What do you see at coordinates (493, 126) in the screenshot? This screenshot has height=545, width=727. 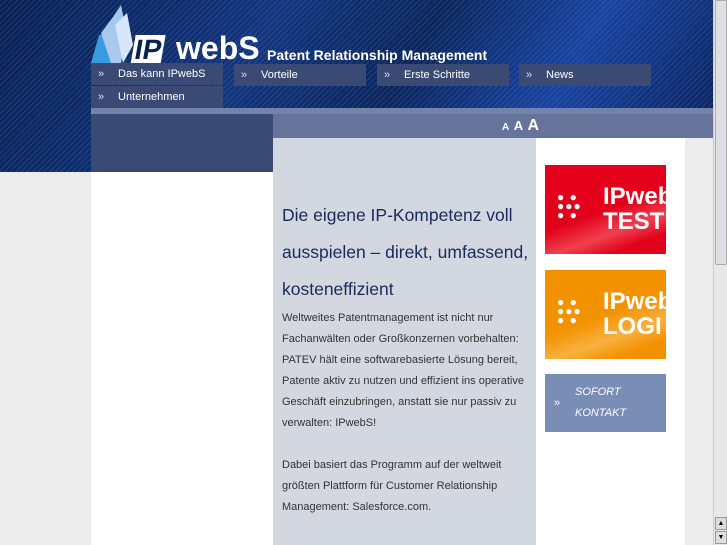 I see `content-toolbar` at bounding box center [493, 126].